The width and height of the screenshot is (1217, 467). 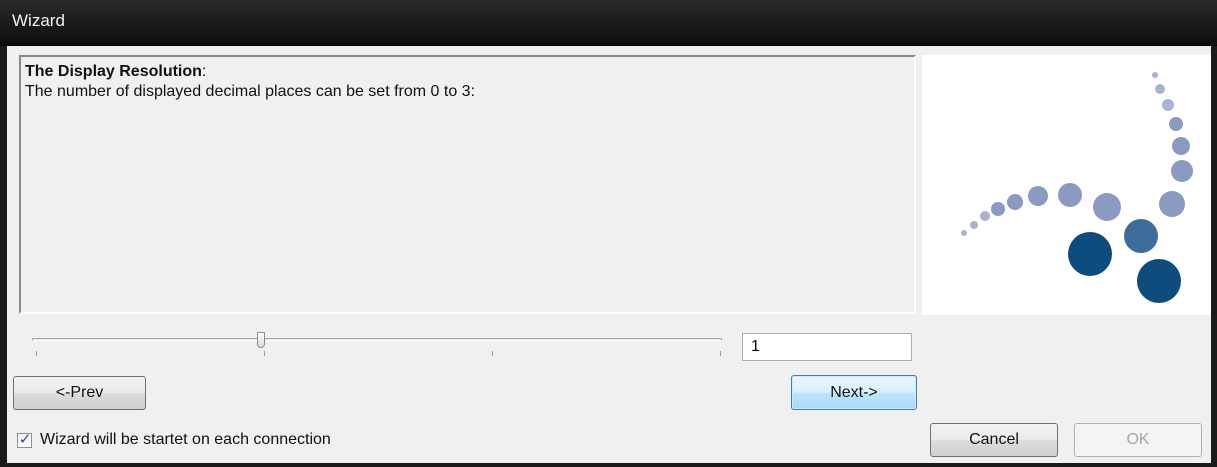 What do you see at coordinates (1138, 440) in the screenshot?
I see `ok-button: OK` at bounding box center [1138, 440].